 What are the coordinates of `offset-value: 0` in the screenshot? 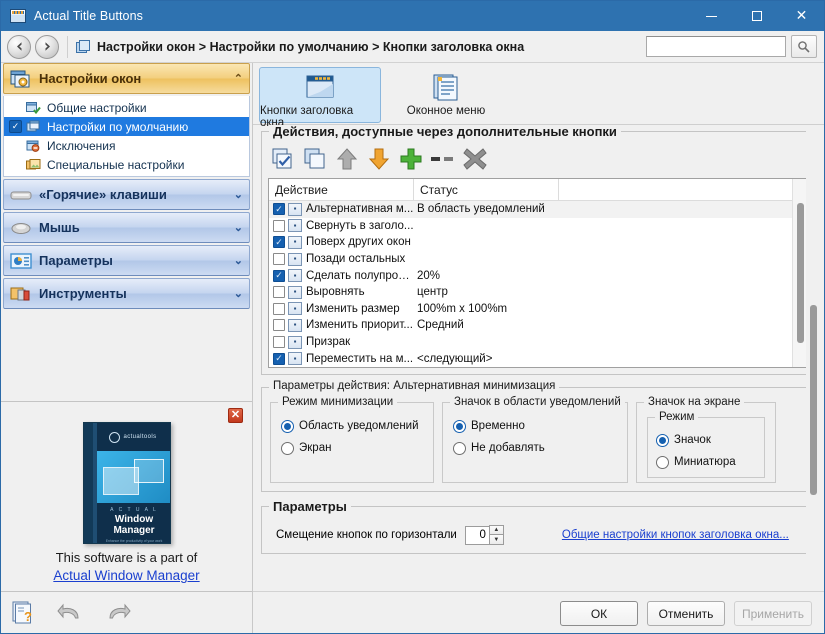 It's located at (476, 535).